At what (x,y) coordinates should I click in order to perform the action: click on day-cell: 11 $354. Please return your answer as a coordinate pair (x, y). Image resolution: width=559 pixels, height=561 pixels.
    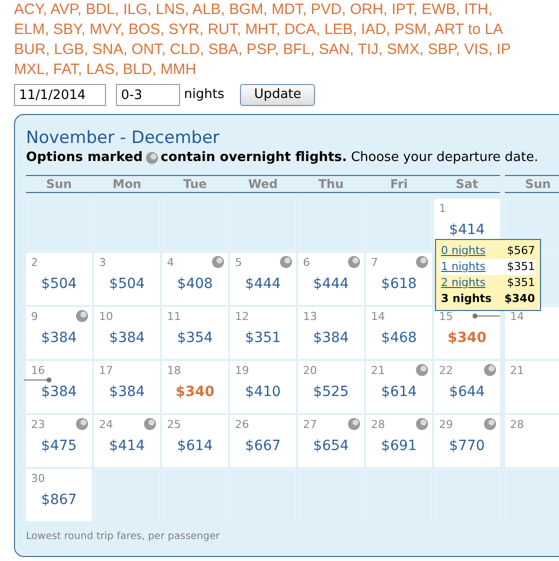
    Looking at the image, I should click on (195, 333).